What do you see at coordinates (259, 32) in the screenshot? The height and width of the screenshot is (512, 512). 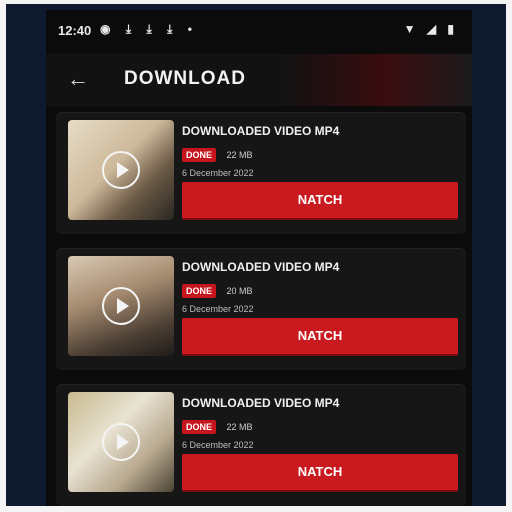 I see `status-bar: 12:40 ◉ ⤓ ⤓ ⤓ • ▼ ◢ ▮` at bounding box center [259, 32].